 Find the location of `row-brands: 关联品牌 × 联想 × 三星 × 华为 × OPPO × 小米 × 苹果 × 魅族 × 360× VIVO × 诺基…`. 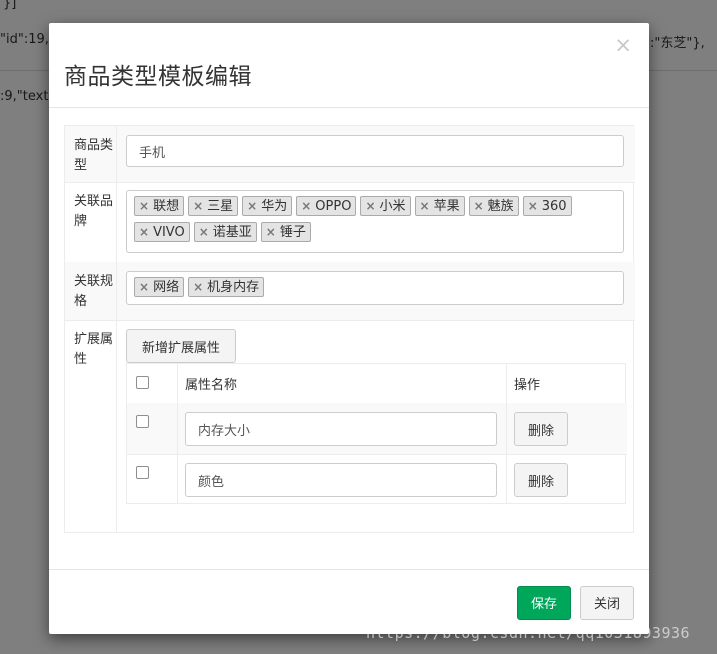

row-brands: 关联品牌 × 联想 × 三星 × 华为 × OPPO × 小米 × 苹果 × 魅族 × 360× VIVO × 诺基… is located at coordinates (350, 222).